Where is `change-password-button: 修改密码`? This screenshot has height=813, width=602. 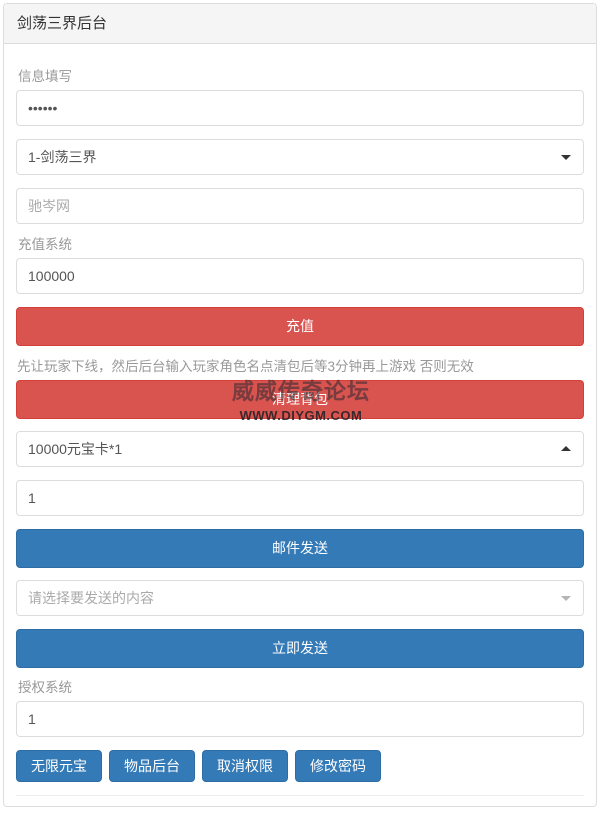 change-password-button: 修改密码 is located at coordinates (338, 766).